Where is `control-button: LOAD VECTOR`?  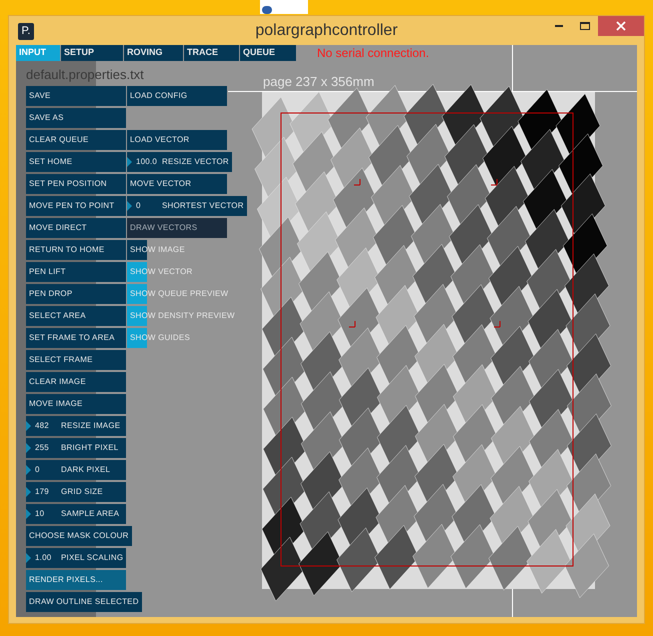 control-button: LOAD VECTOR is located at coordinates (177, 140).